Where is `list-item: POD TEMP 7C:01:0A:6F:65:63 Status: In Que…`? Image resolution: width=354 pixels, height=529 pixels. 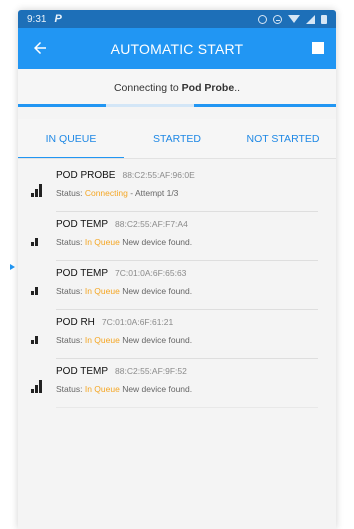
list-item: POD TEMP 7C:01:0A:6F:65:63 Status: In Que… is located at coordinates (177, 285).